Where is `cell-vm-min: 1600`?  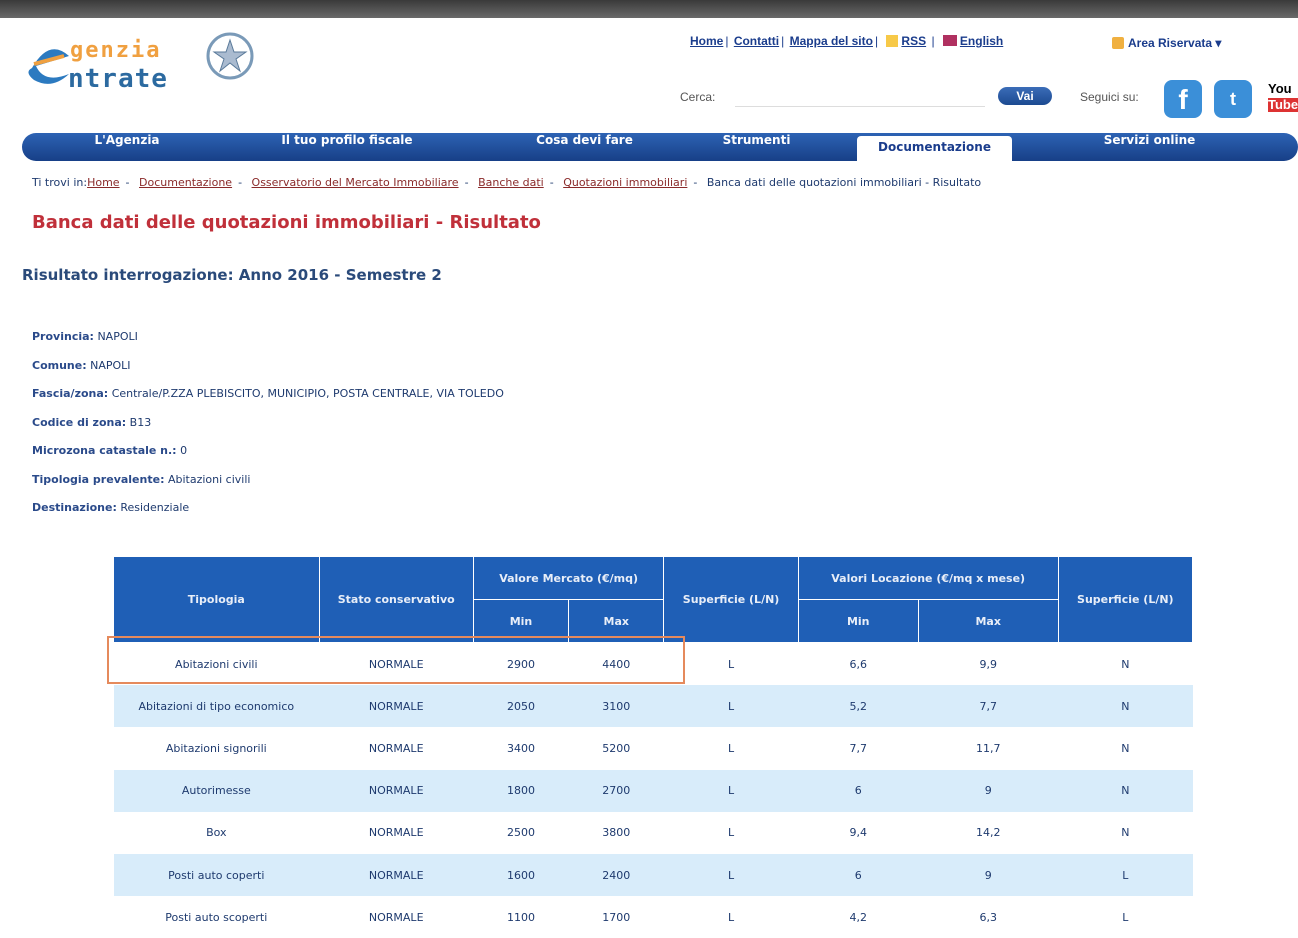 cell-vm-min: 1600 is located at coordinates (521, 875).